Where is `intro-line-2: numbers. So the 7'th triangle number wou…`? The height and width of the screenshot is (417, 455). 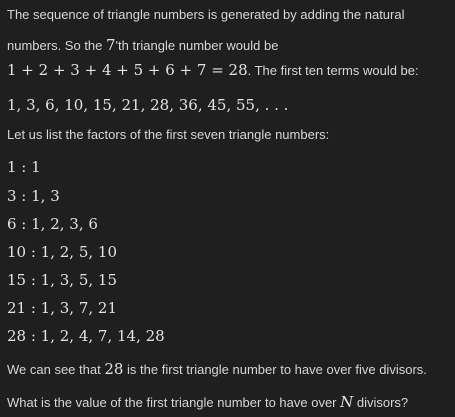 intro-line-2: numbers. So the 7'th triangle number wou… is located at coordinates (142, 45).